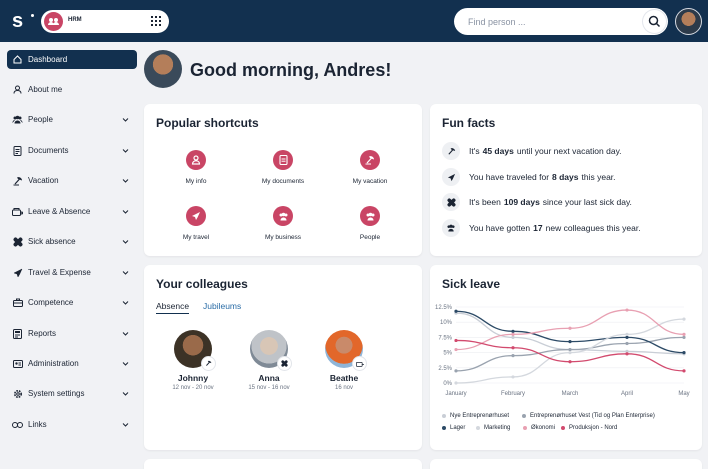  Describe the element at coordinates (17, 363) in the screenshot. I see `admin-icon` at that location.